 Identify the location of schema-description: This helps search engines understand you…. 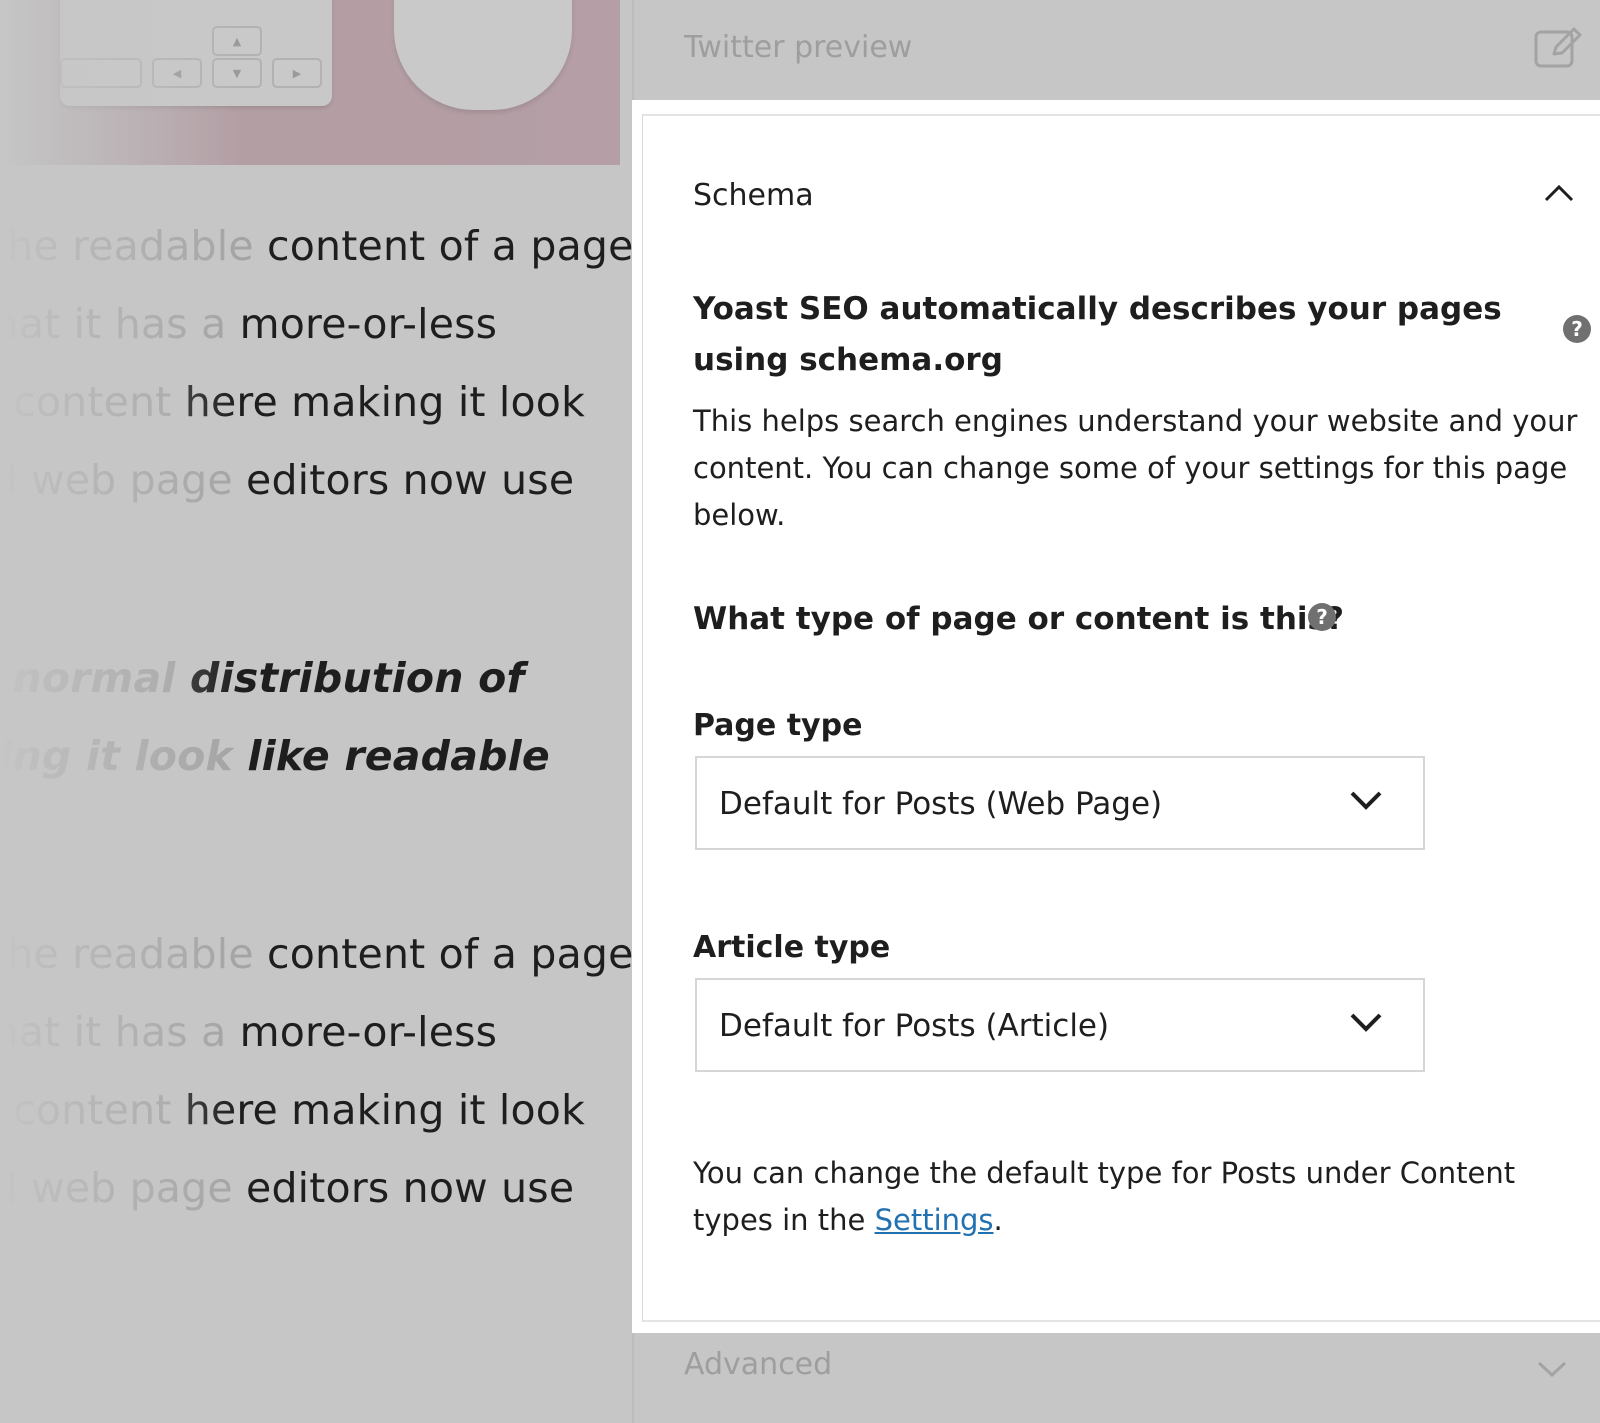
(1135, 468).